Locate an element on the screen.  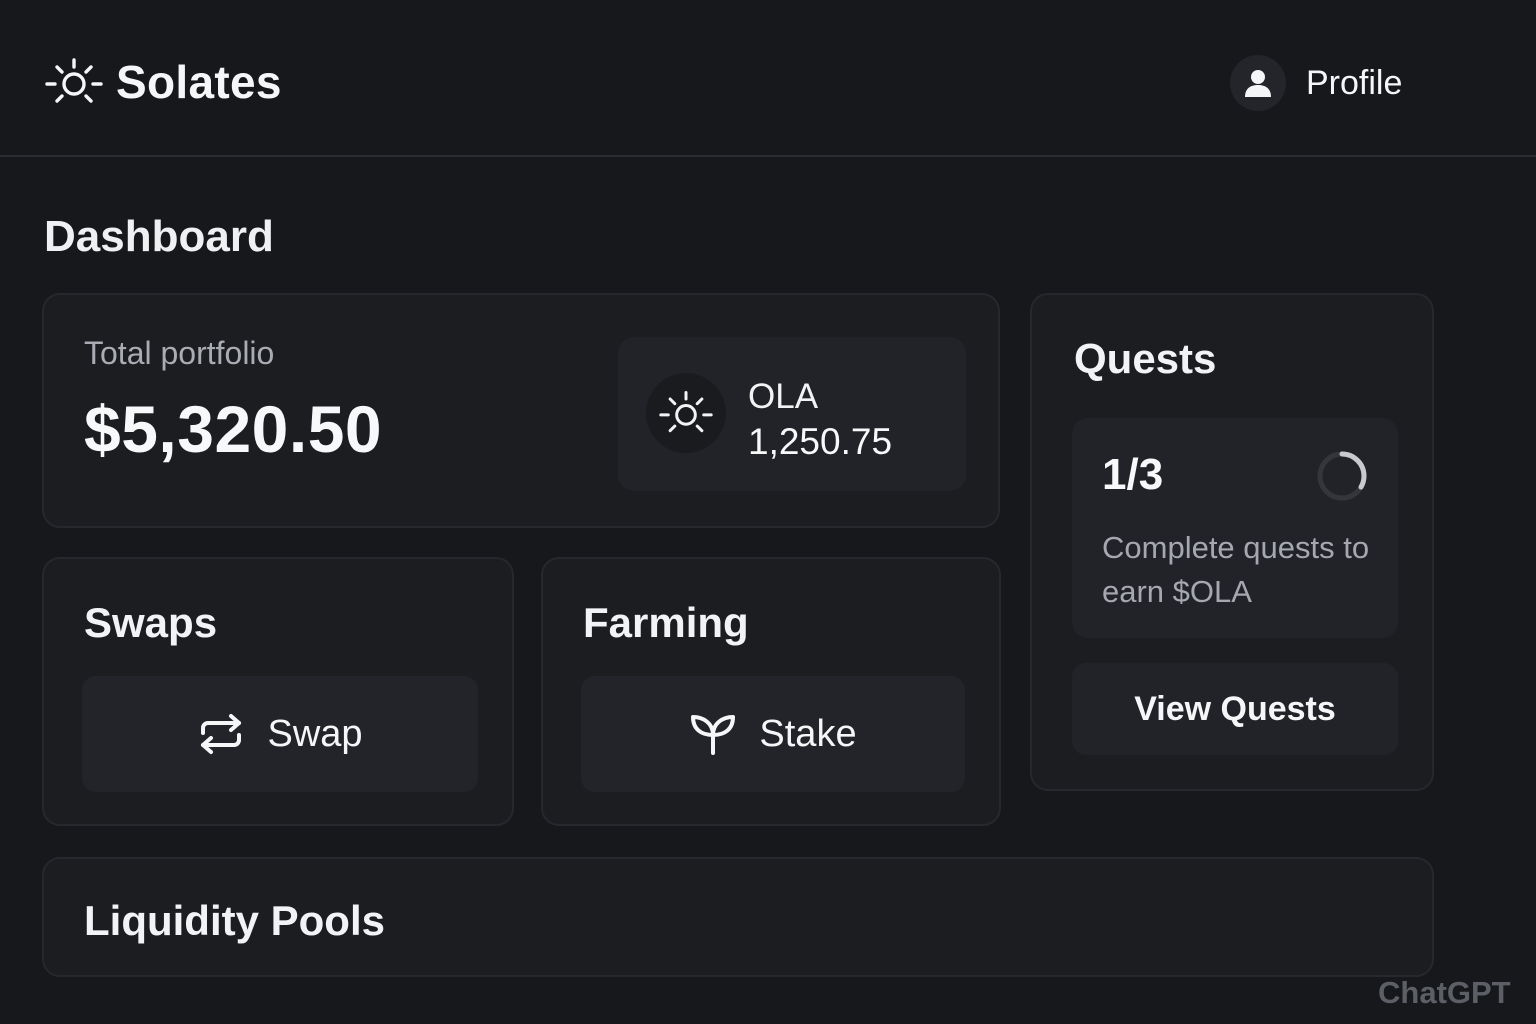
page-title: Dashboard is located at coordinates (159, 236).